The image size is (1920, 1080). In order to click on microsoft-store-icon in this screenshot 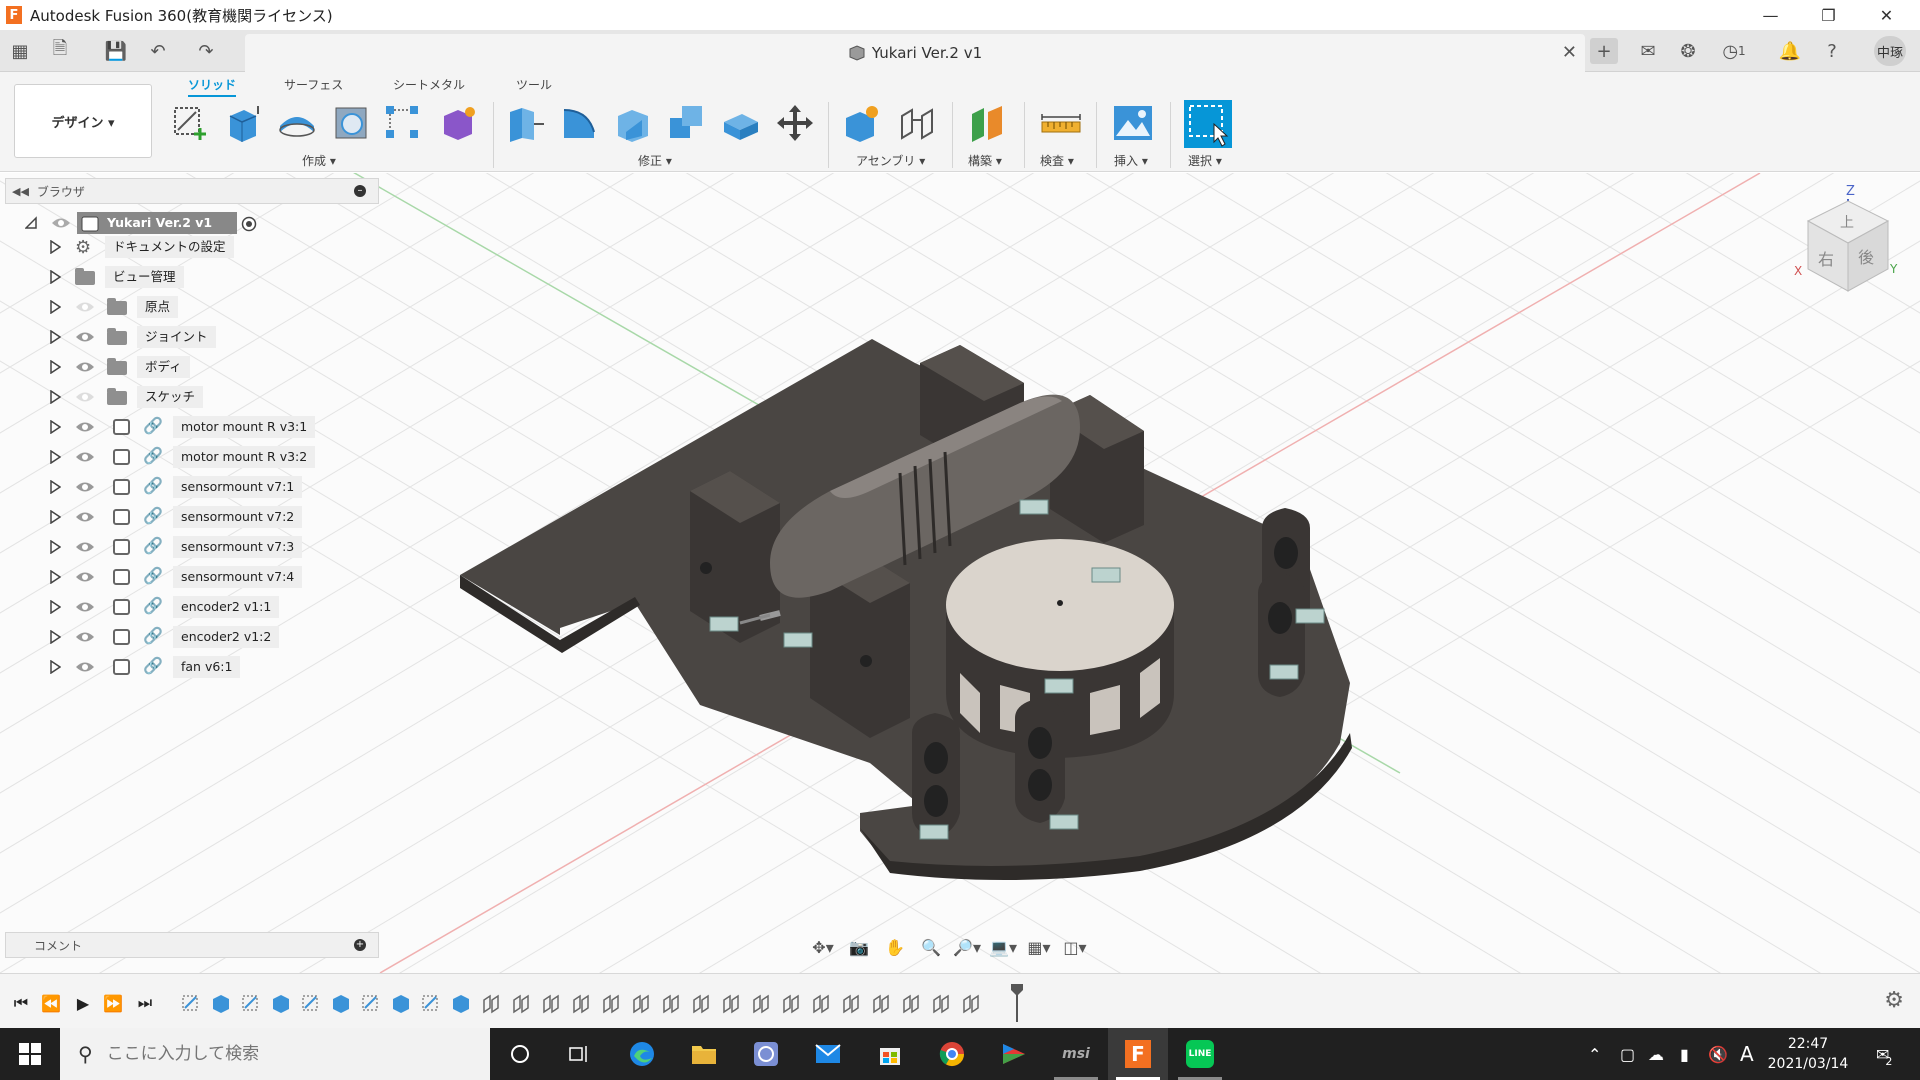, I will do `click(890, 1054)`.